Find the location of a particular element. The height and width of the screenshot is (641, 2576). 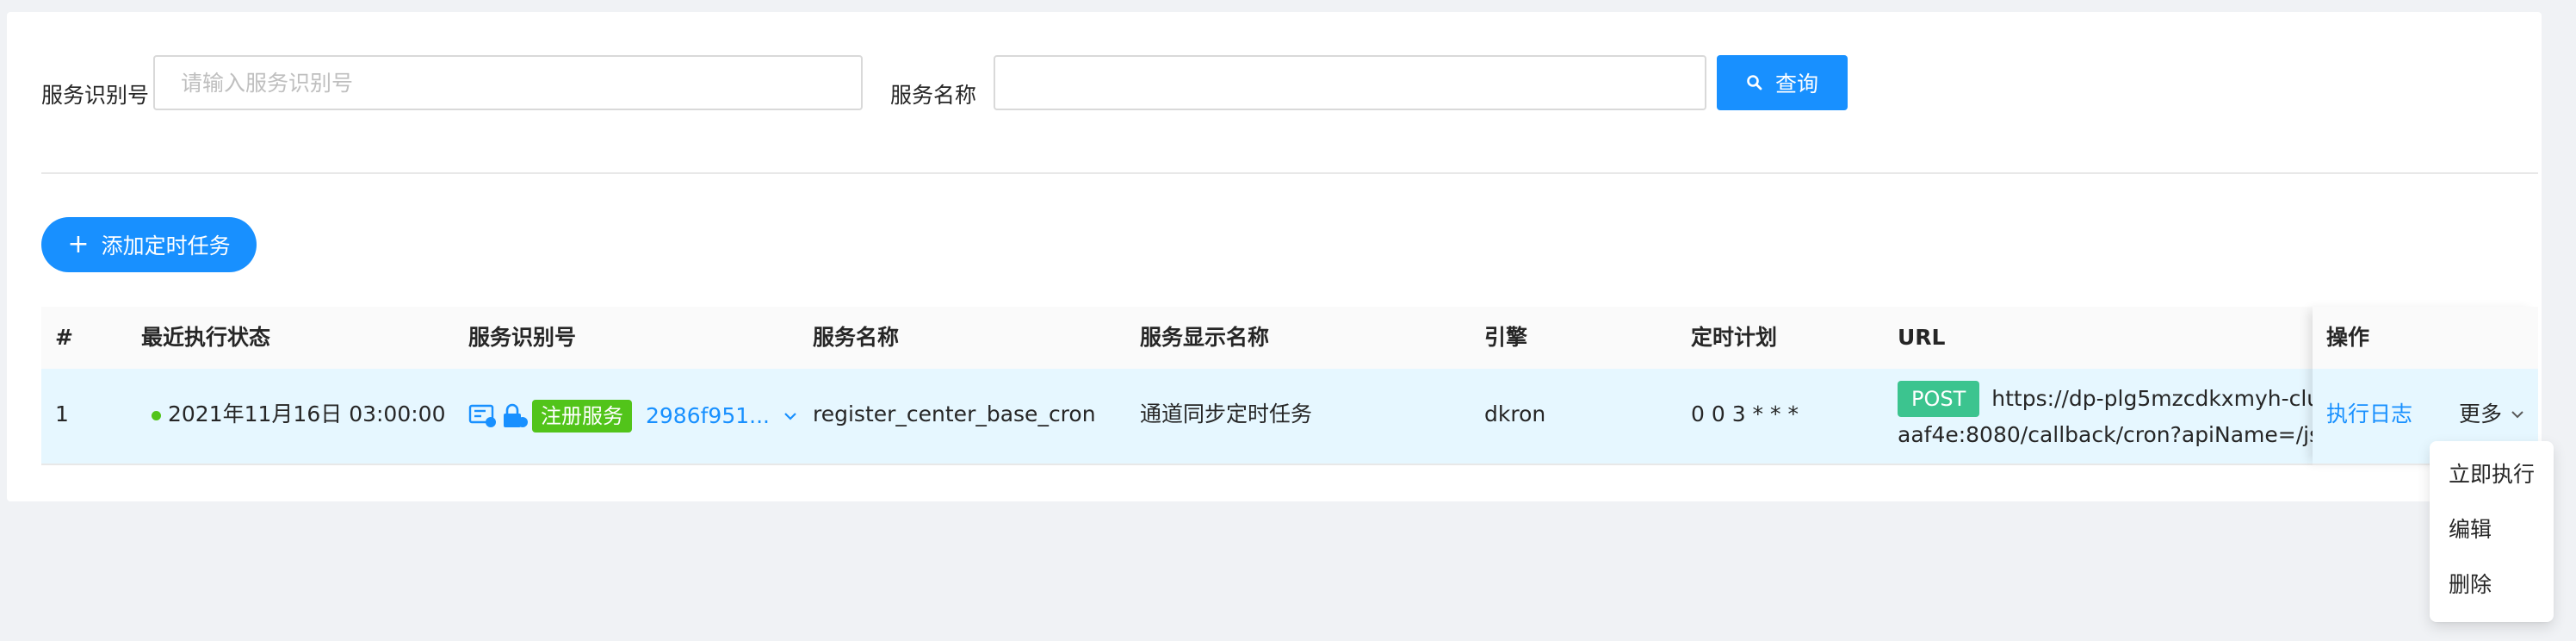

more-label: 更多 is located at coordinates (2481, 413).